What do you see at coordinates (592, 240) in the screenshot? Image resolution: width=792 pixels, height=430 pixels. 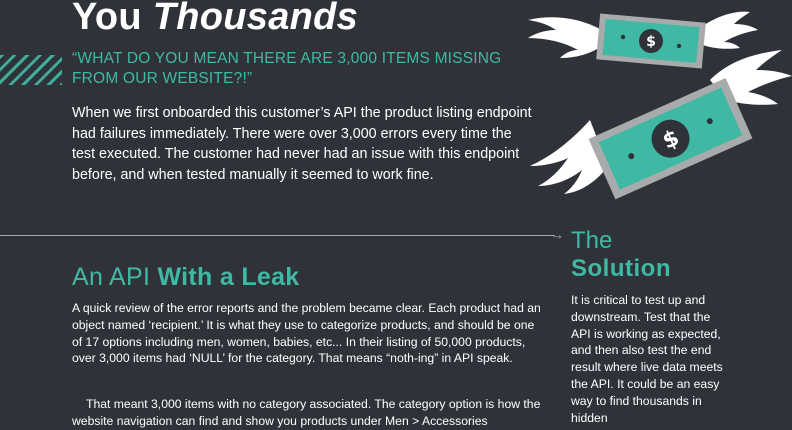 I see `solution-heading-light: The` at bounding box center [592, 240].